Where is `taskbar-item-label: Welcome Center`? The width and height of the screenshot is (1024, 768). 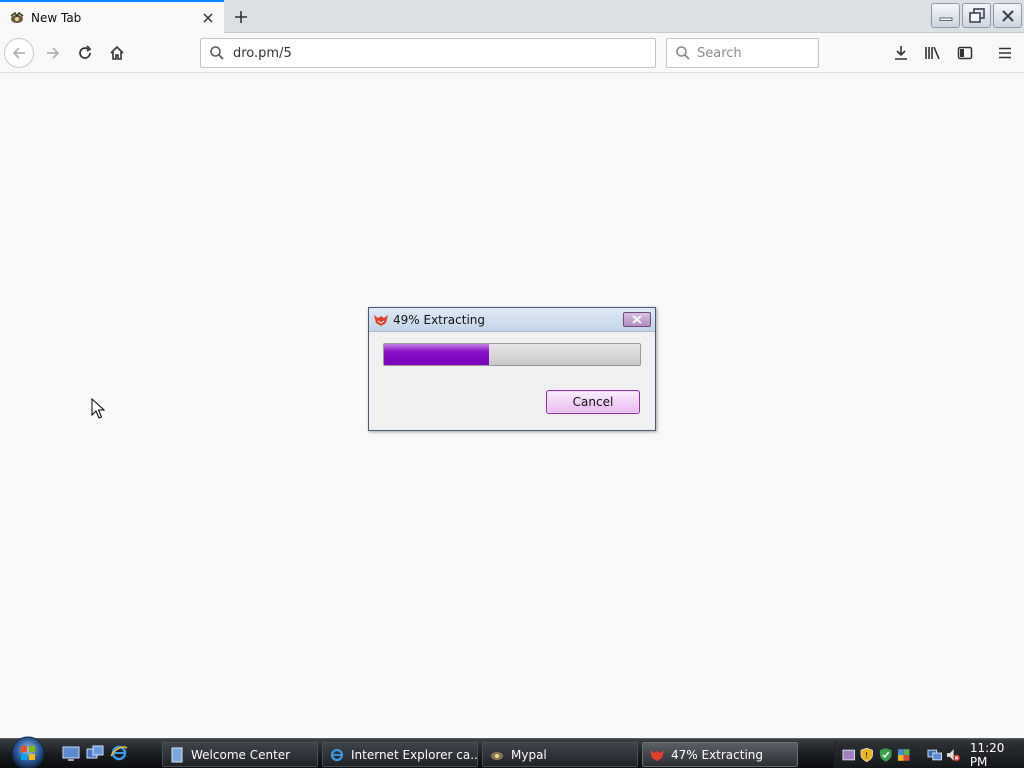 taskbar-item-label: Welcome Center is located at coordinates (241, 754).